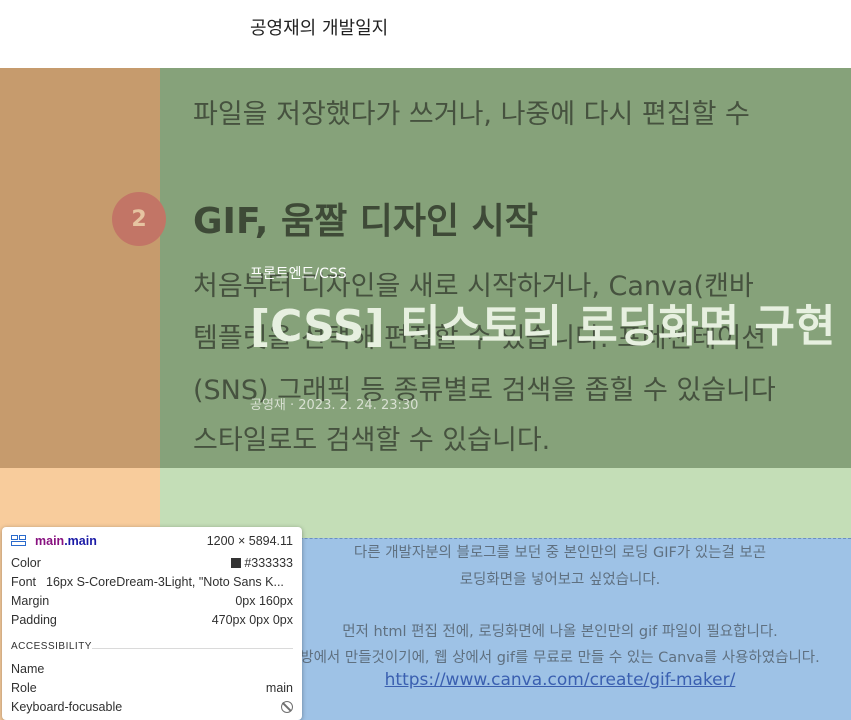 The height and width of the screenshot is (720, 851). Describe the element at coordinates (425, 34) in the screenshot. I see `blog-header: 공영재의 개발일지` at that location.